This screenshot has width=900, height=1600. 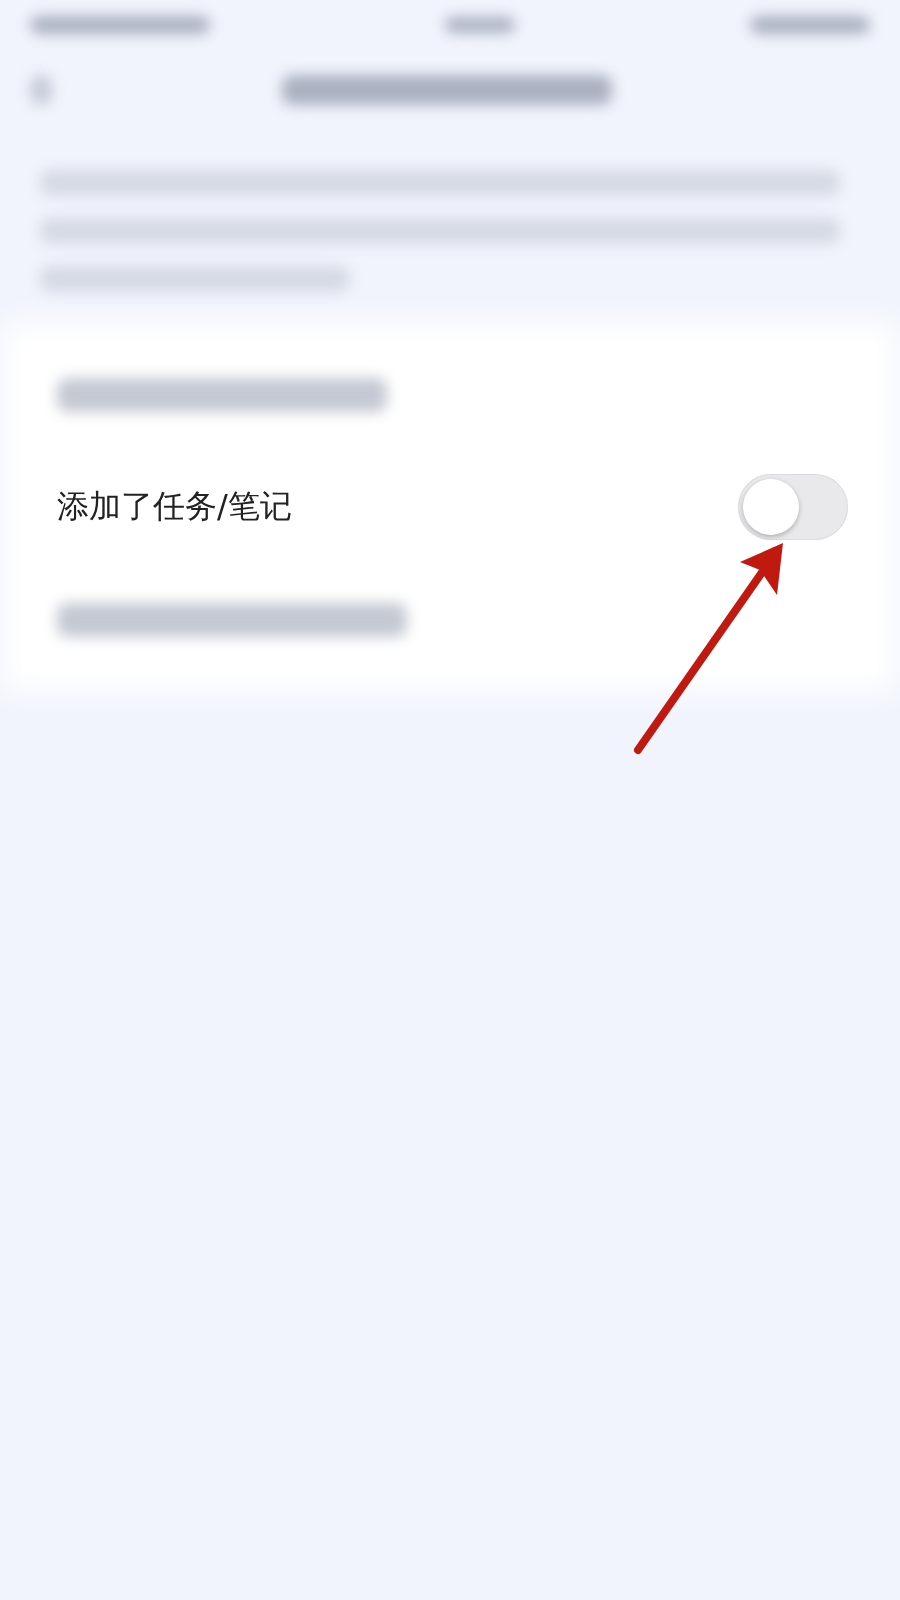 What do you see at coordinates (41, 90) in the screenshot?
I see `blurred-icon` at bounding box center [41, 90].